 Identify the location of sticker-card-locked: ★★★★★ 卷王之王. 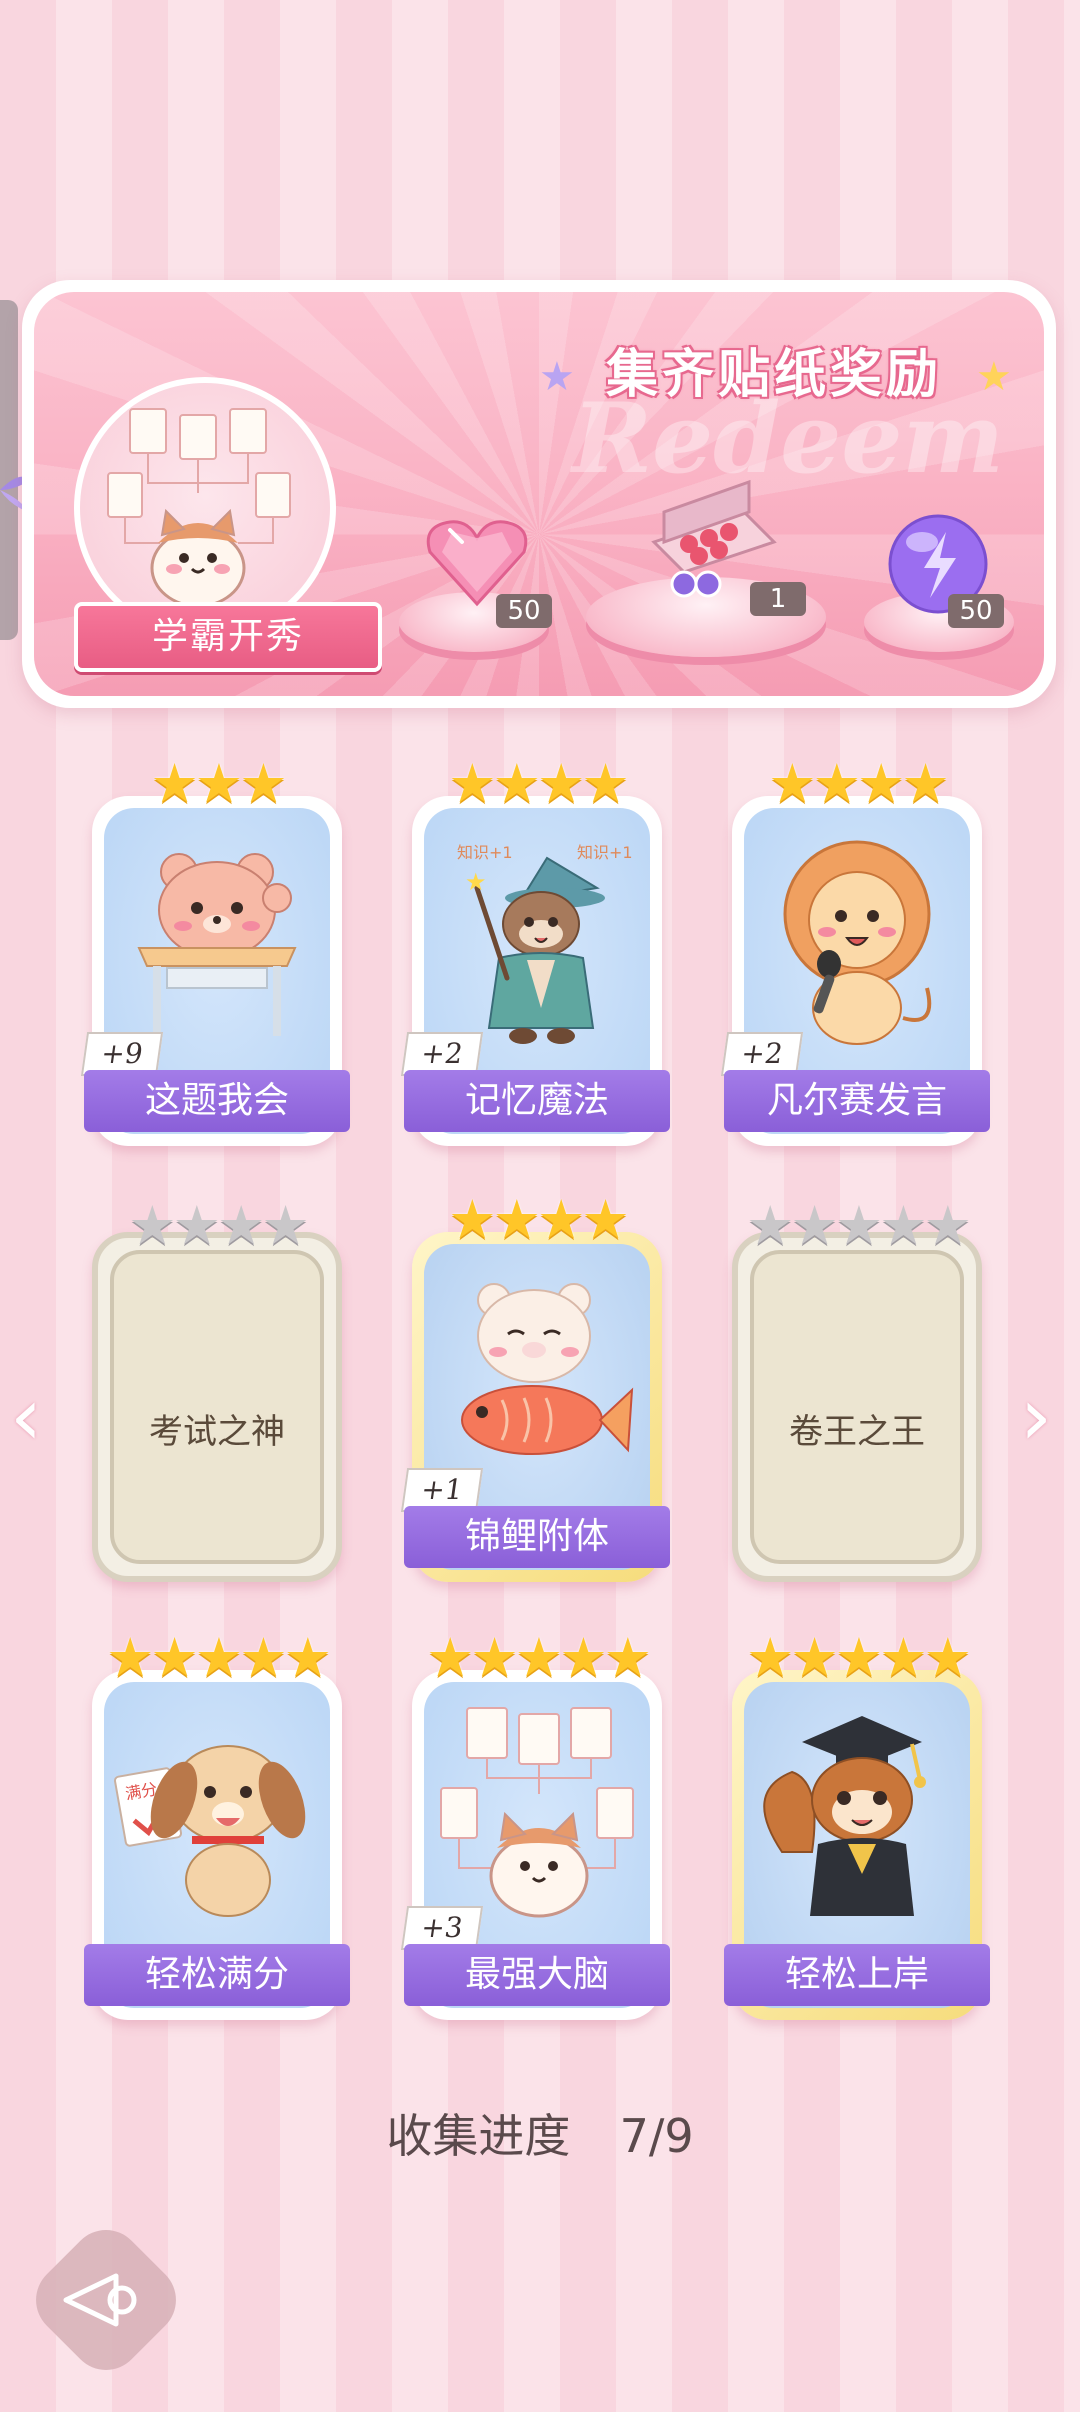
(857, 1388).